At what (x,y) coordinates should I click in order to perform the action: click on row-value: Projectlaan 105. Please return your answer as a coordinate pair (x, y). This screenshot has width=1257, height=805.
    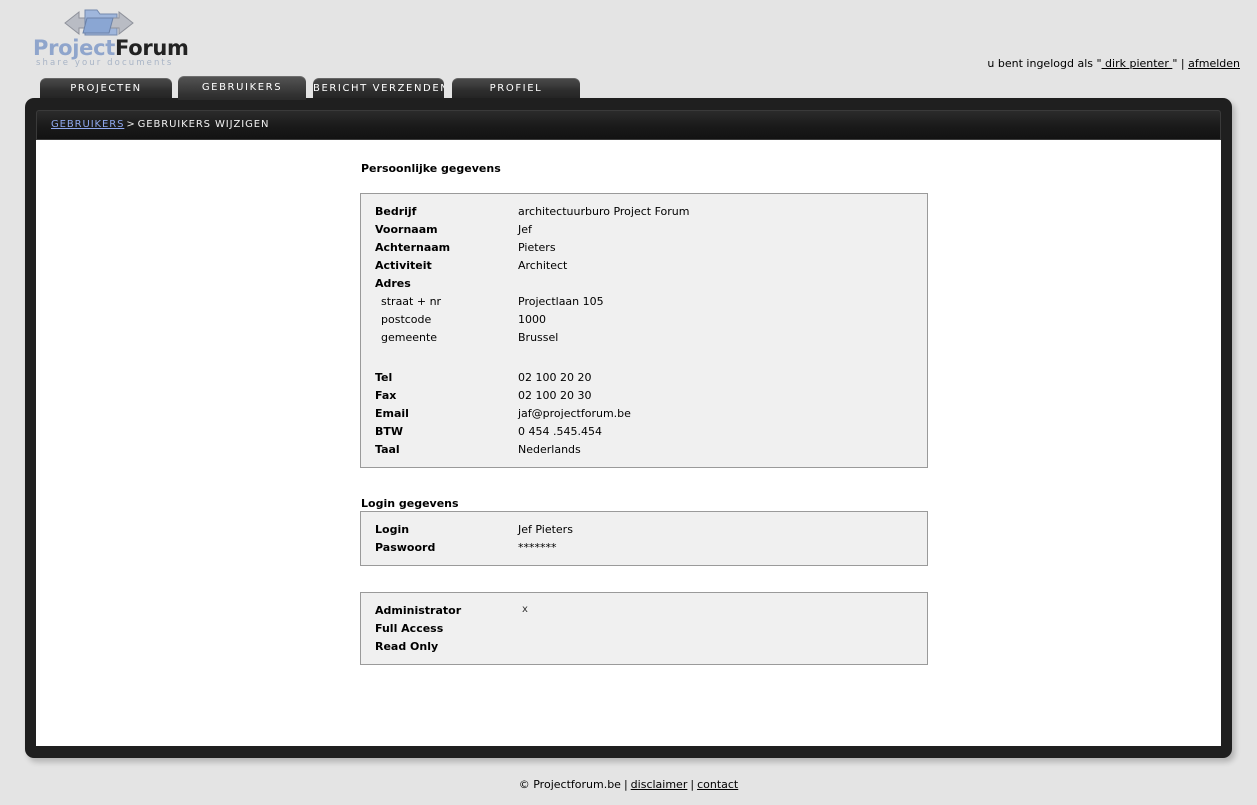
    Looking at the image, I should click on (561, 301).